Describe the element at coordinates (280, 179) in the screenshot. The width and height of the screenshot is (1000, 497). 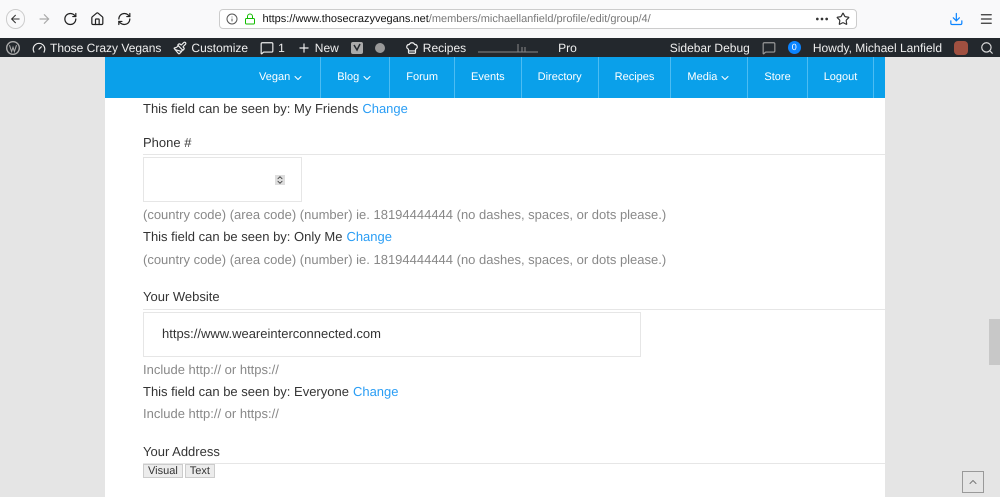
I see `spinner-icon` at that location.